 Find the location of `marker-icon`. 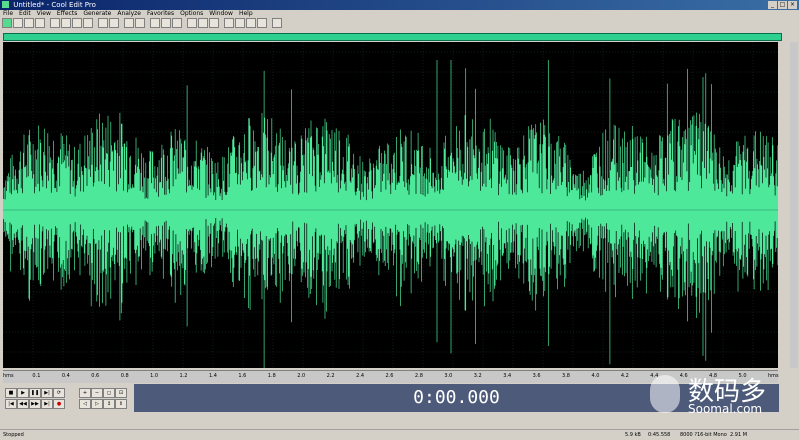

marker-icon is located at coordinates (251, 23).